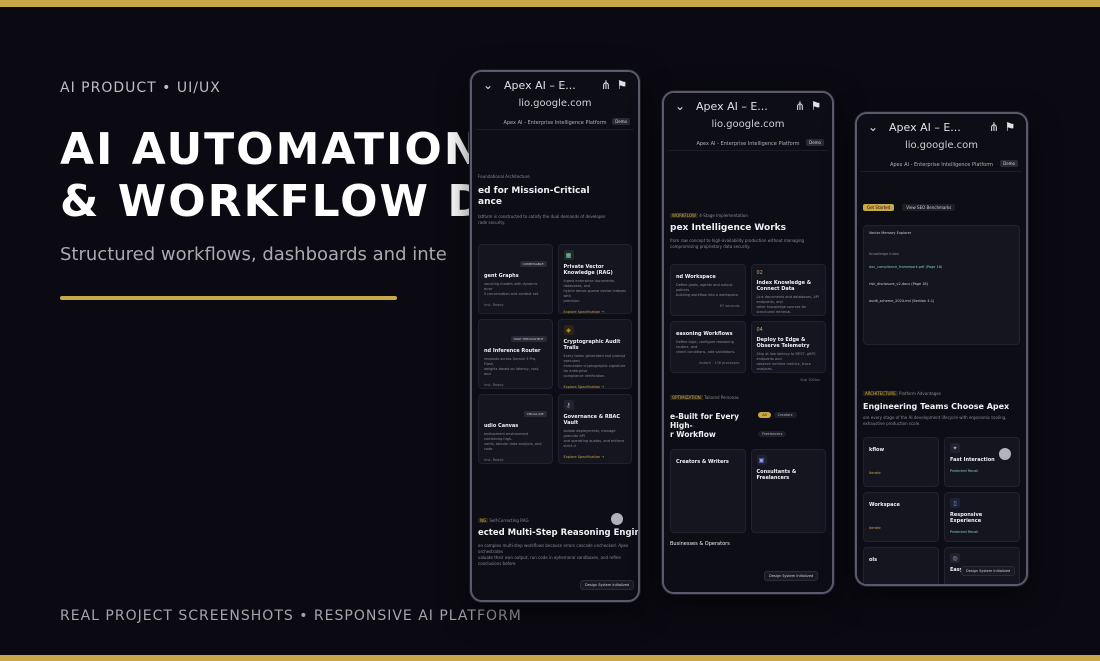 This screenshot has width=1100, height=661. I want to click on step-footer: Instant · 136 processes, so click(719, 363).